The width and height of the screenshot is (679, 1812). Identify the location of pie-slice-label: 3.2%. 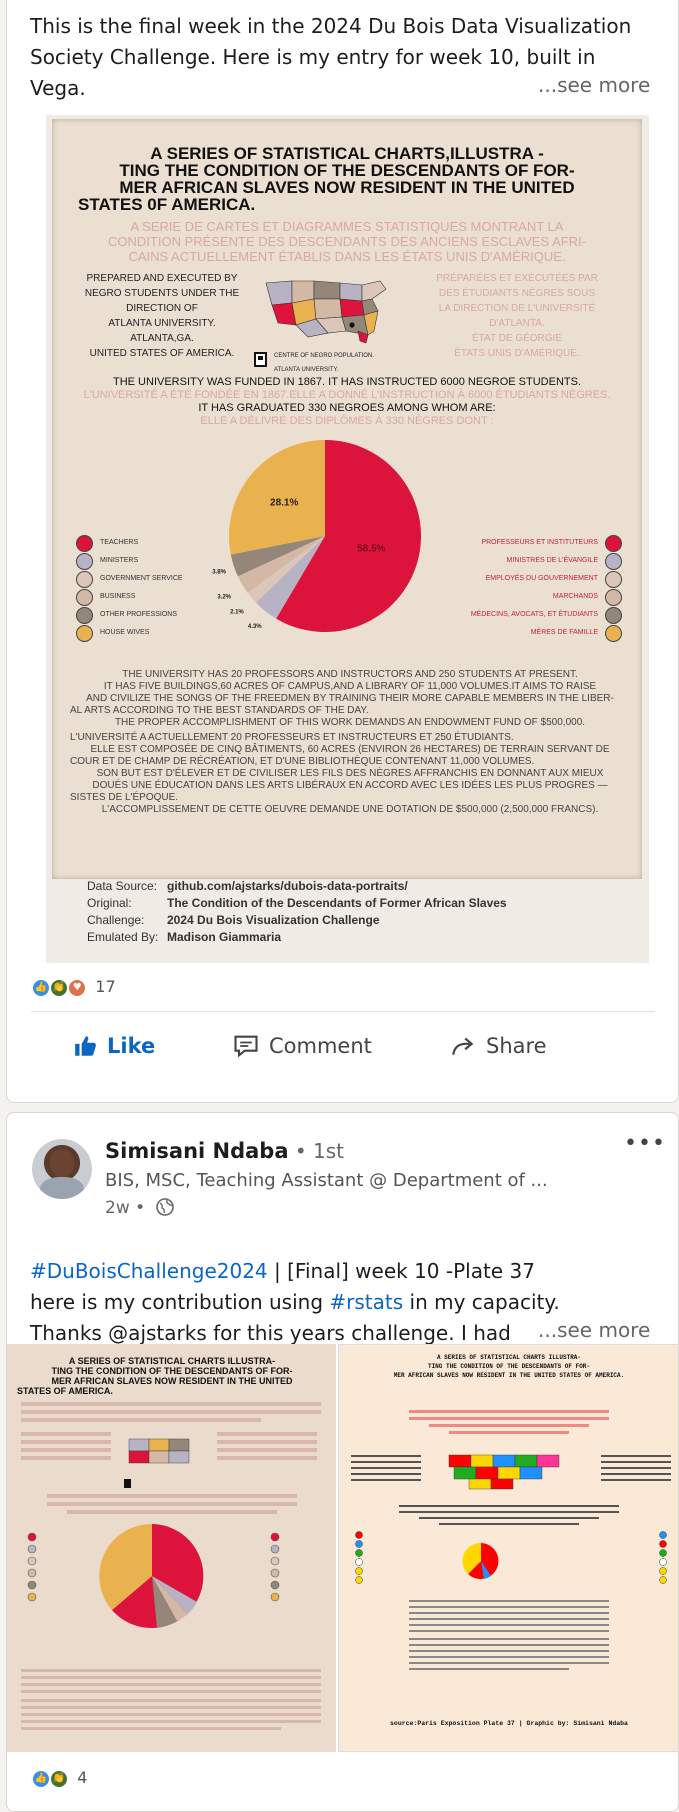
(224, 598).